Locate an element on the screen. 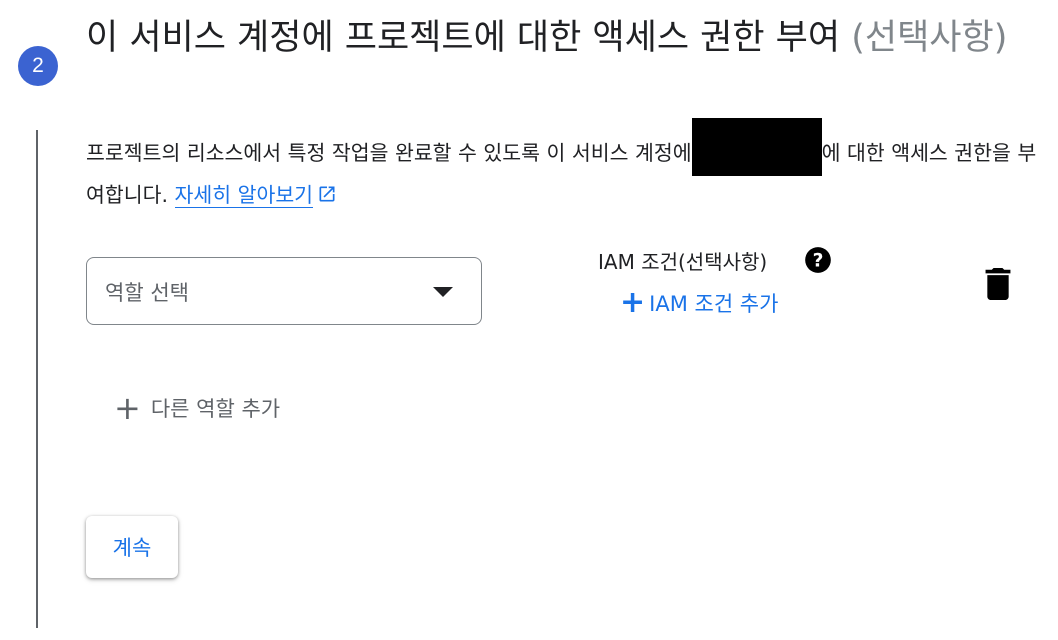 The width and height of the screenshot is (1058, 640). continue-button: 계속 is located at coordinates (132, 547).